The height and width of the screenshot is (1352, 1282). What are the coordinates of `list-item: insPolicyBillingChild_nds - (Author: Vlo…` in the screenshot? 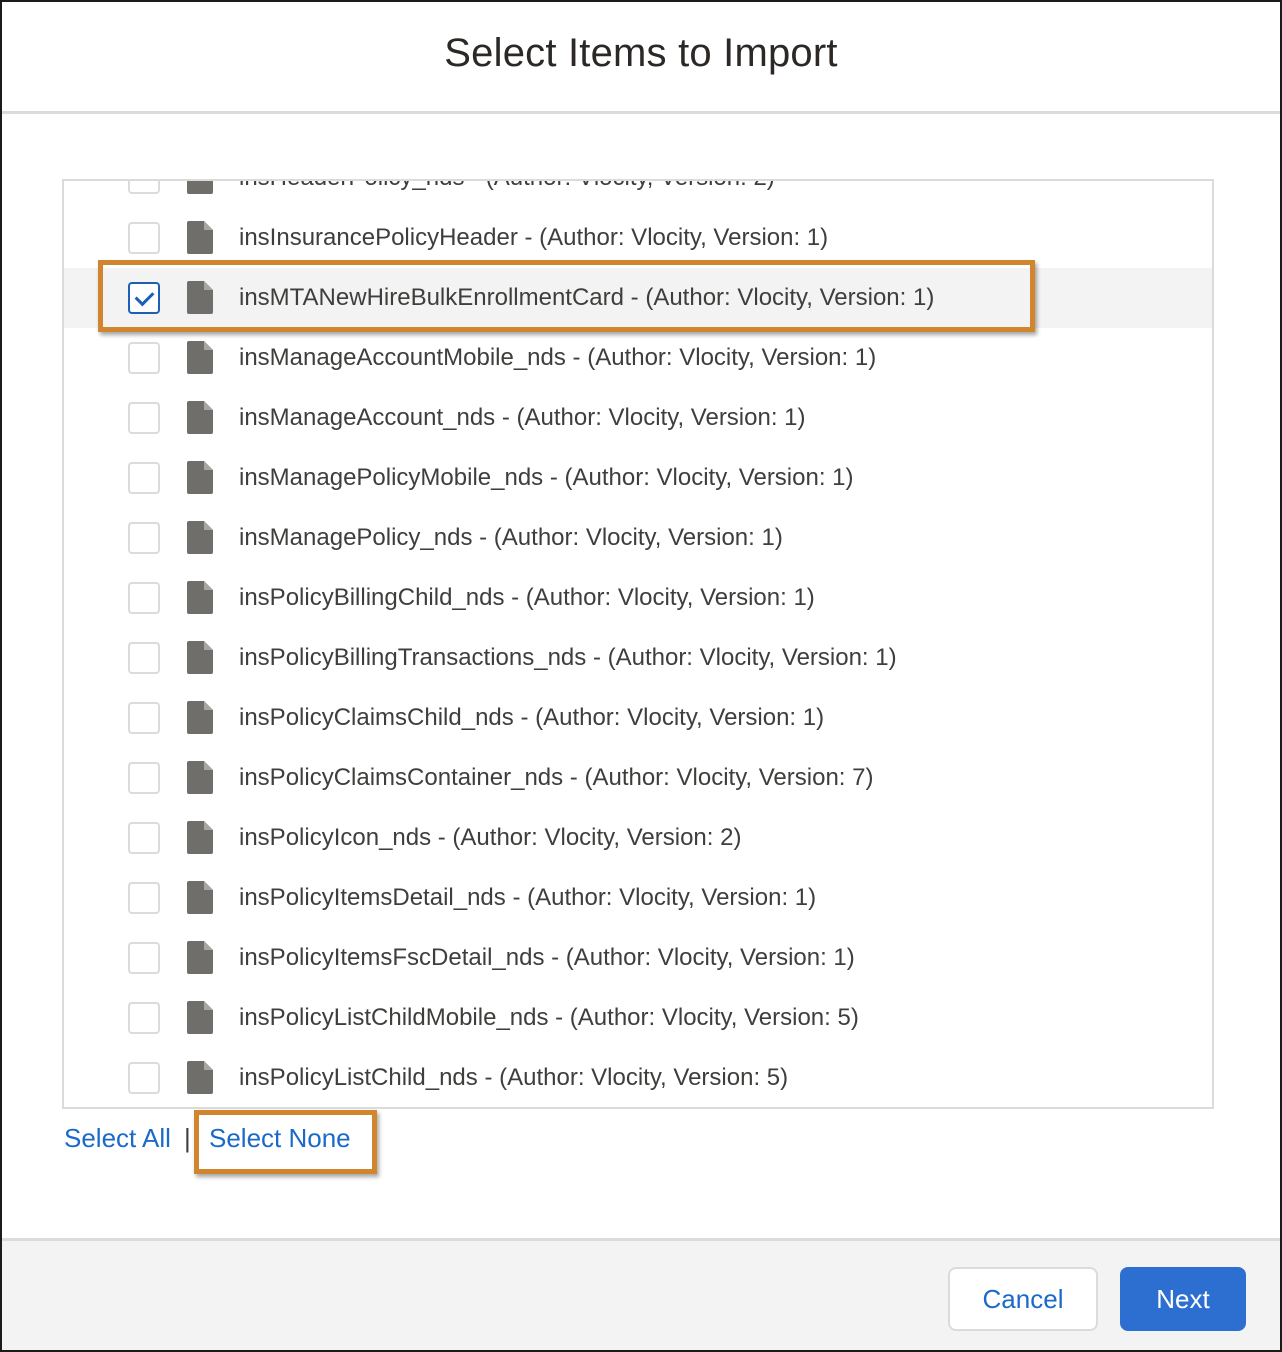 It's located at (638, 598).